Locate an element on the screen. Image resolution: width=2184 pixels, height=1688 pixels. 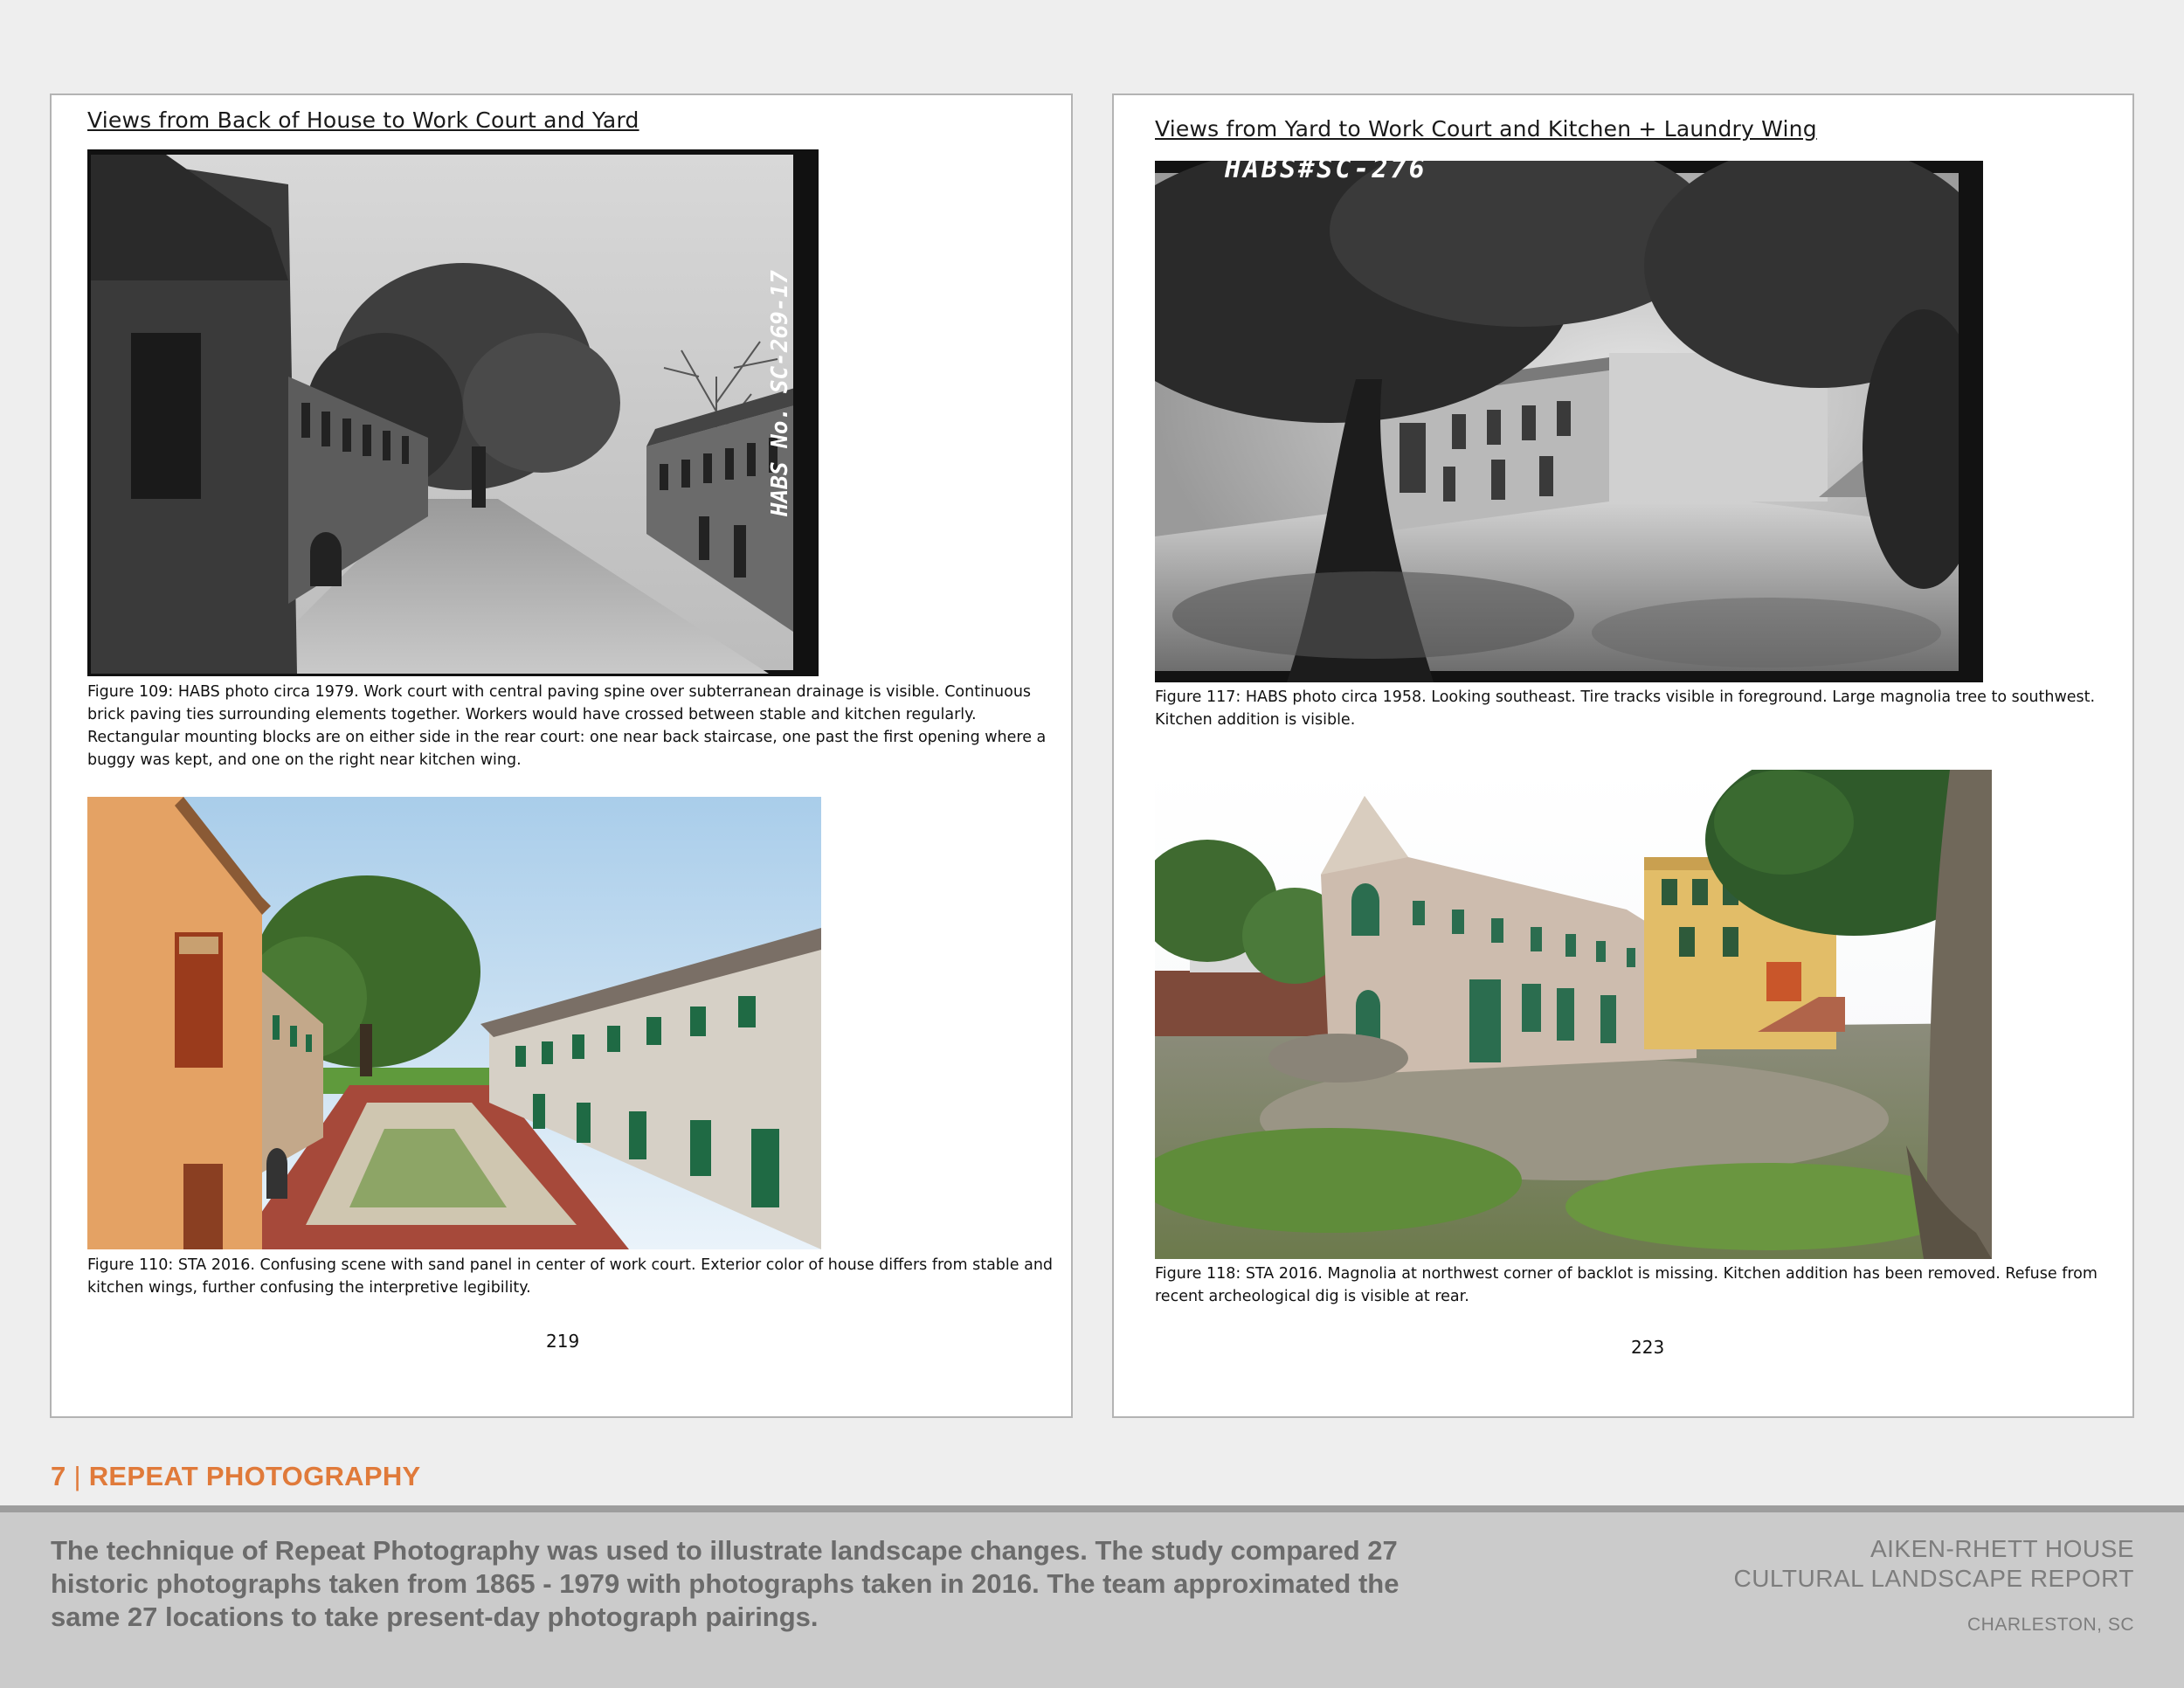
report-title-line1: AIKEN-RHETT HOUSE is located at coordinates (2002, 1548).